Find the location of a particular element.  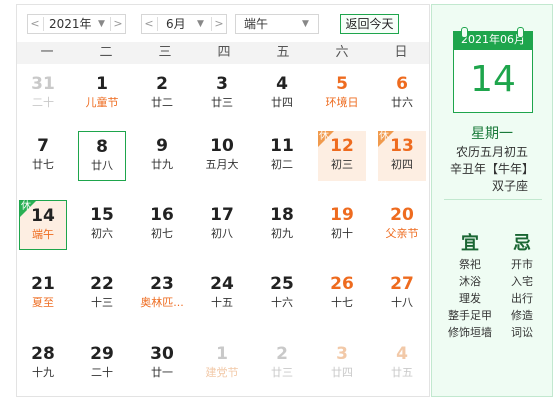

day-cell: 2 廿三 is located at coordinates (282, 364).